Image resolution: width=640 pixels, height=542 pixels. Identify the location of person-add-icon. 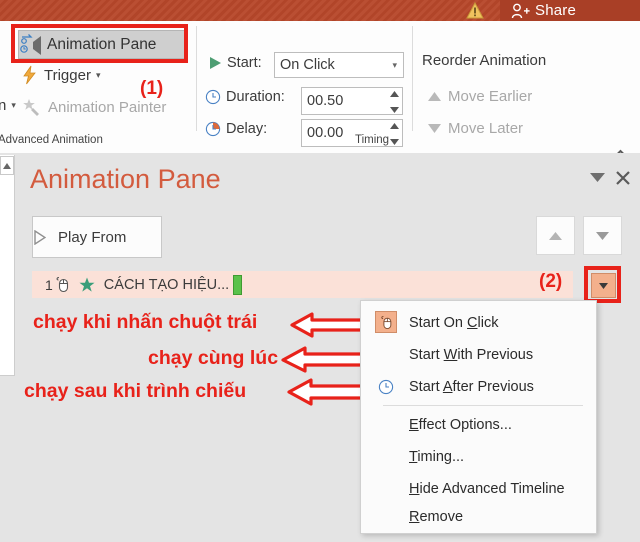
(520, 10).